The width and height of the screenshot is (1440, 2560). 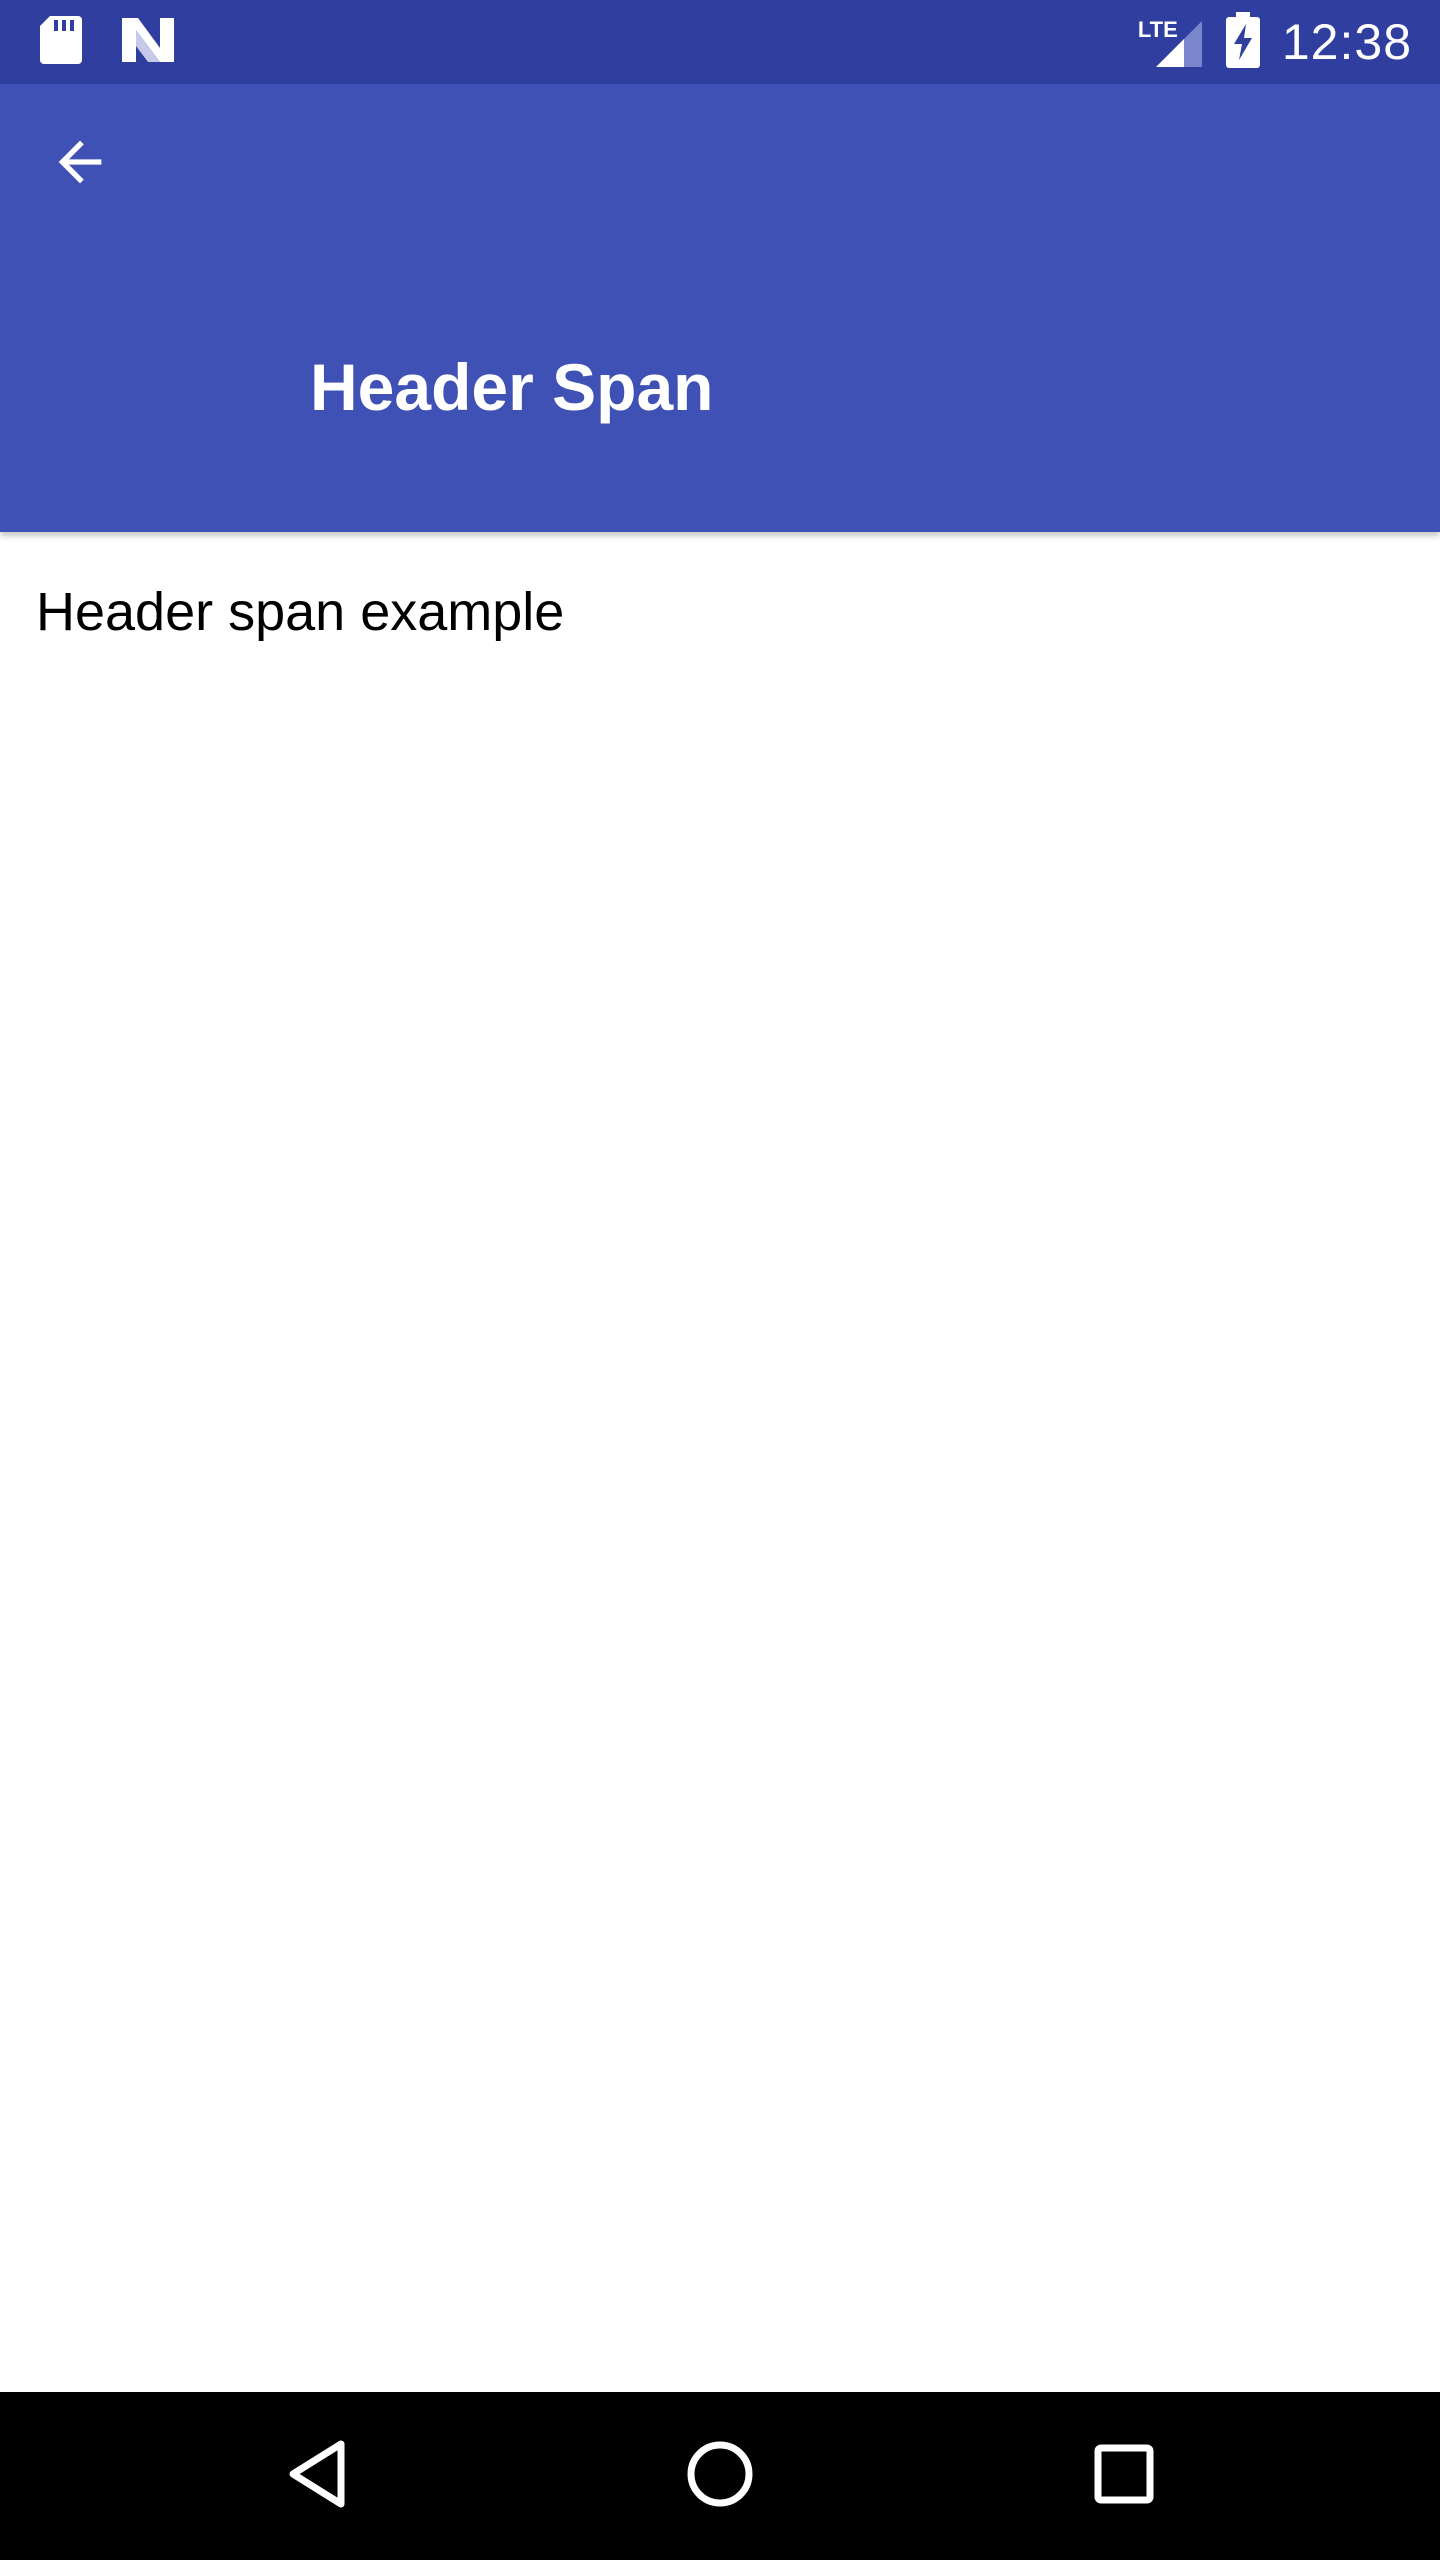 I want to click on back-button, so click(x=80, y=164).